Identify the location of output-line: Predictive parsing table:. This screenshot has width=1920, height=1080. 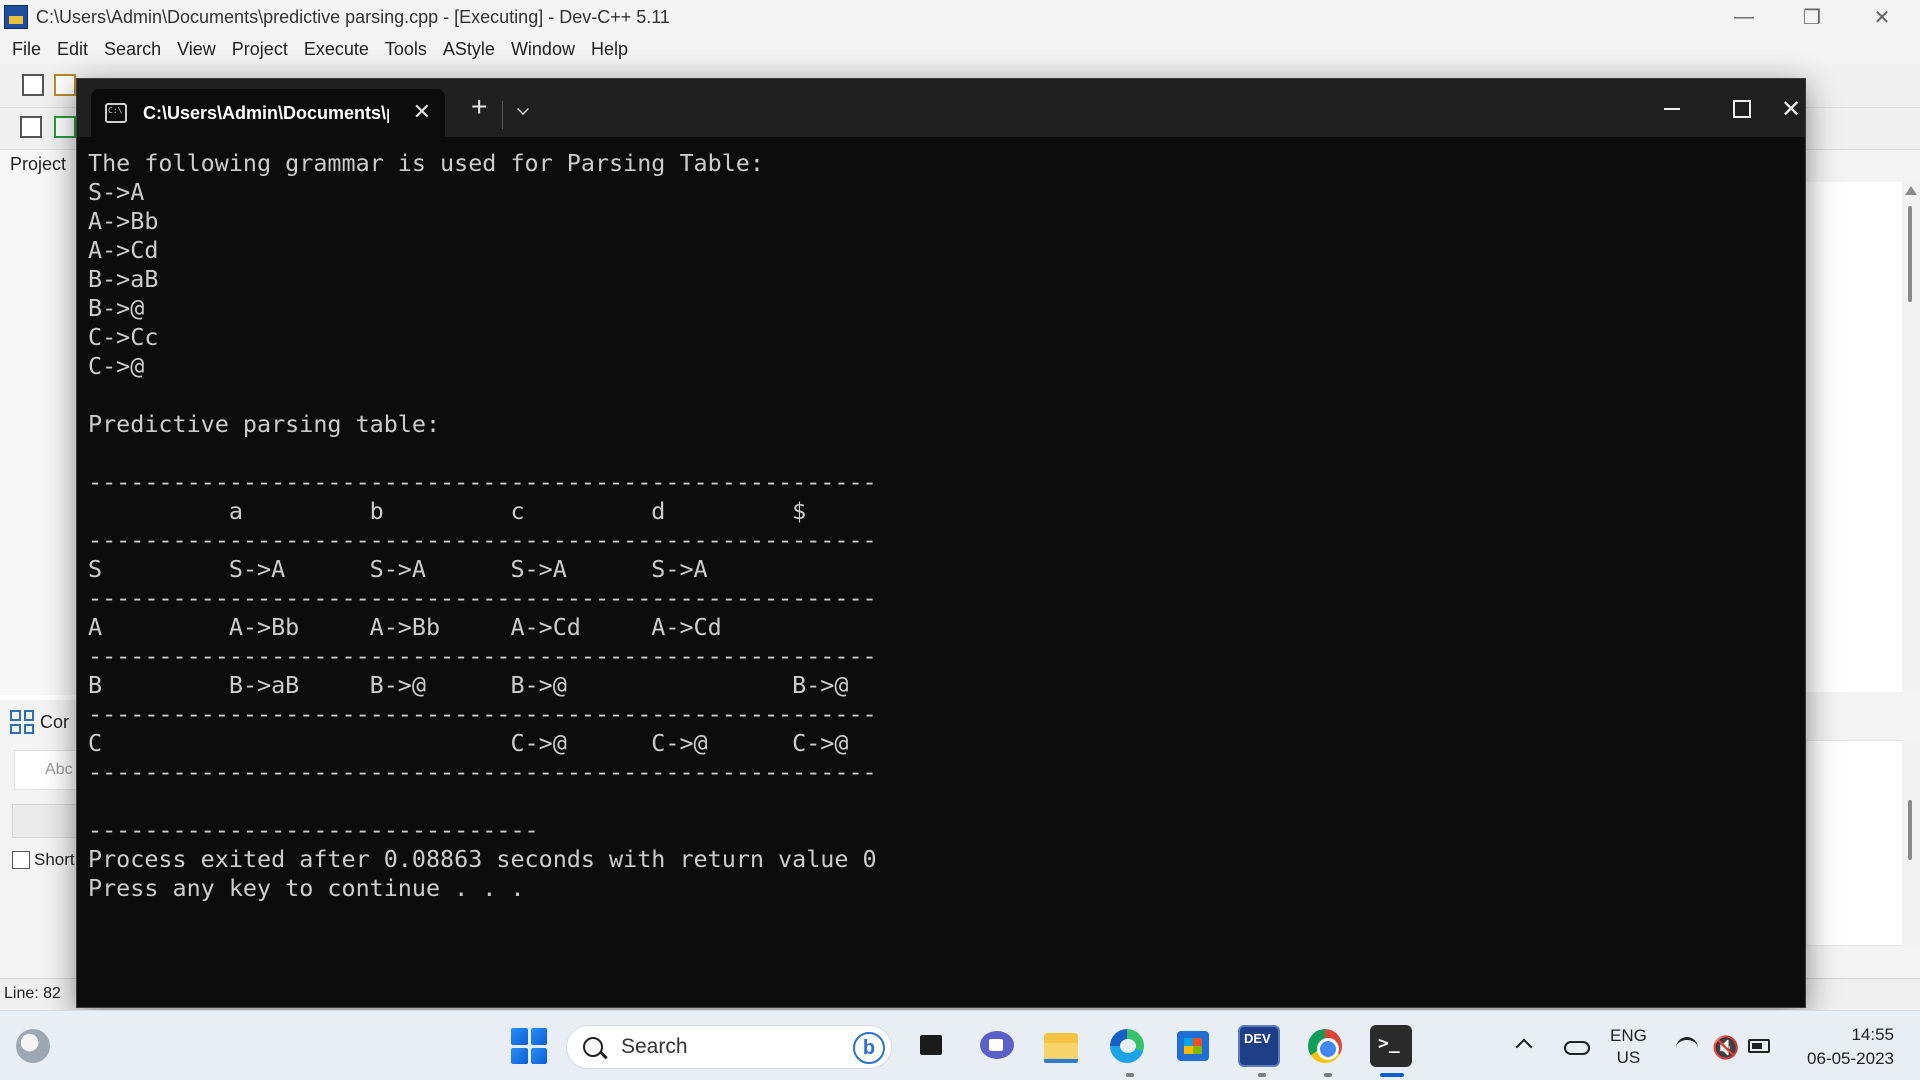
(264, 424).